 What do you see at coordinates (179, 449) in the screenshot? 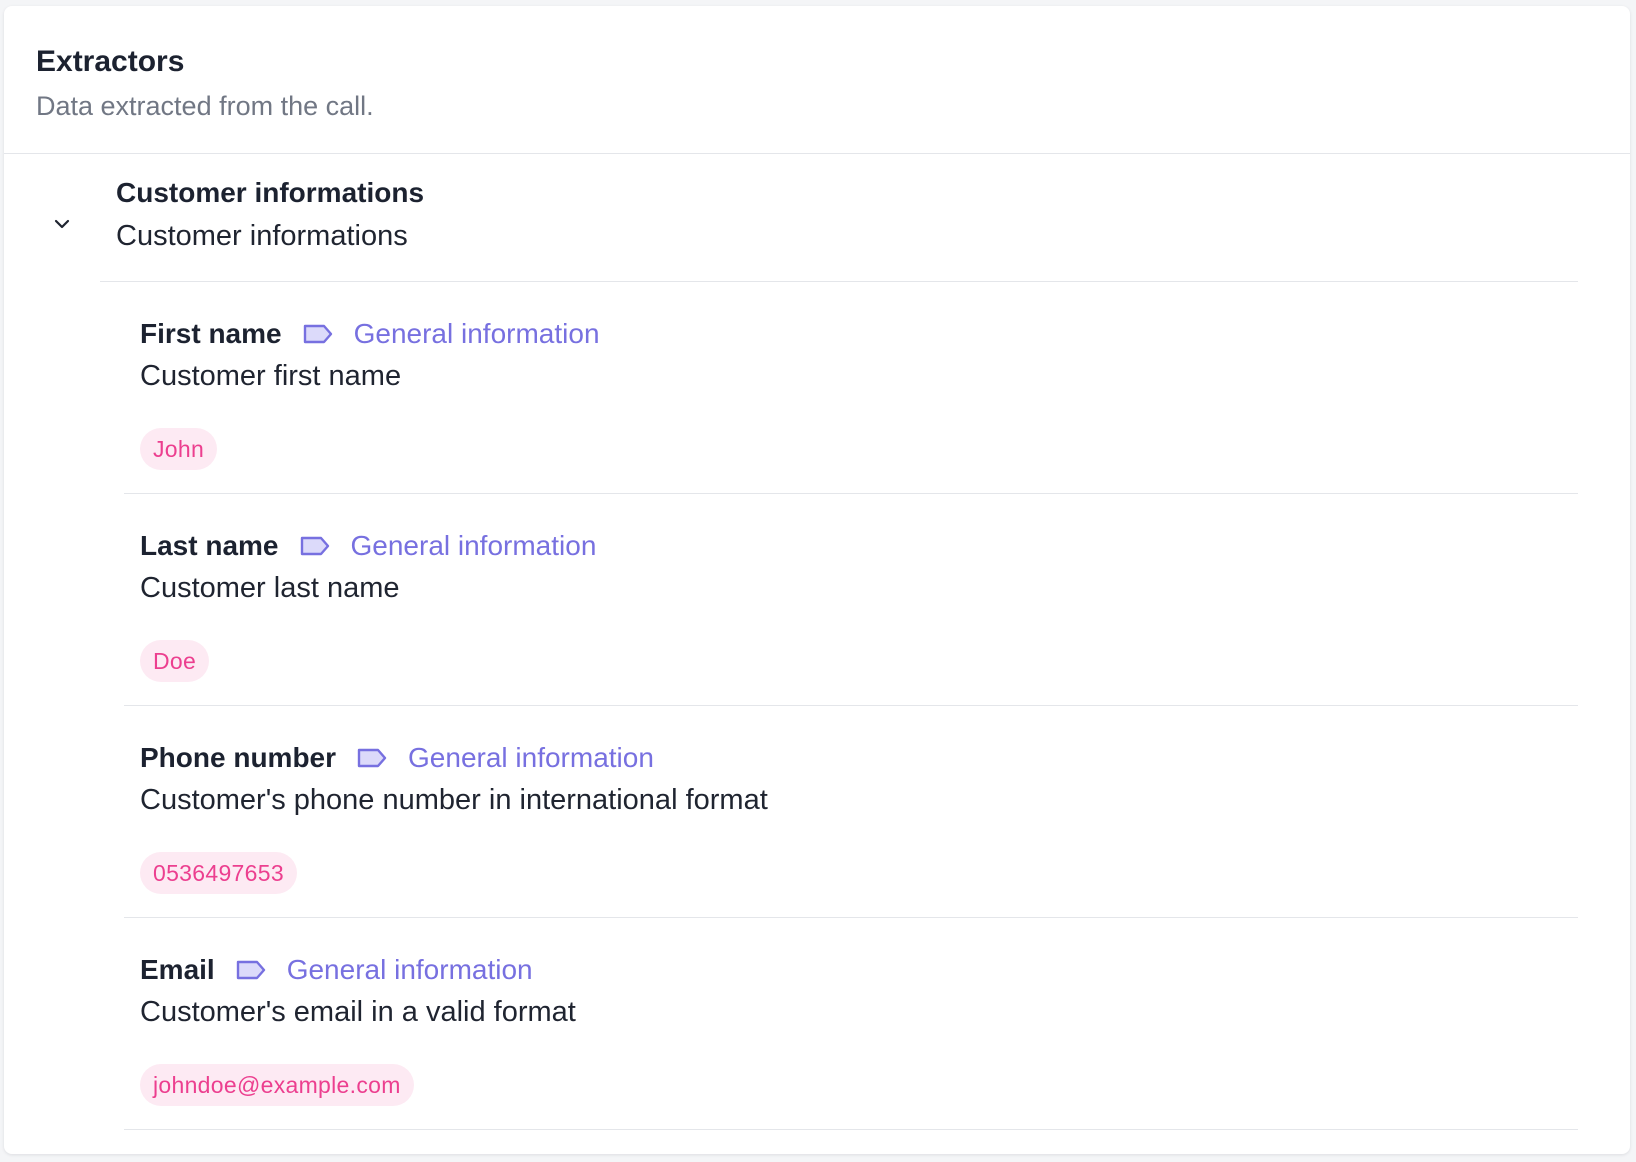
I see `field-value-badge: John` at bounding box center [179, 449].